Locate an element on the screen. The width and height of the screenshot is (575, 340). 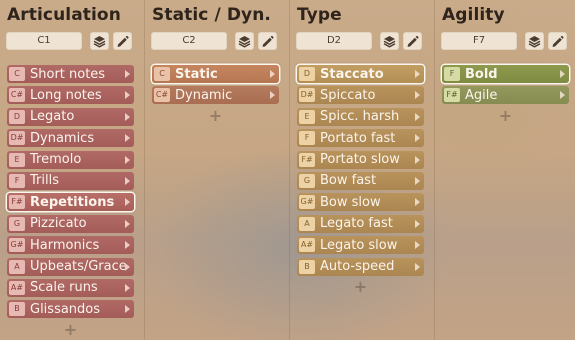
key-badge: E is located at coordinates (307, 116).